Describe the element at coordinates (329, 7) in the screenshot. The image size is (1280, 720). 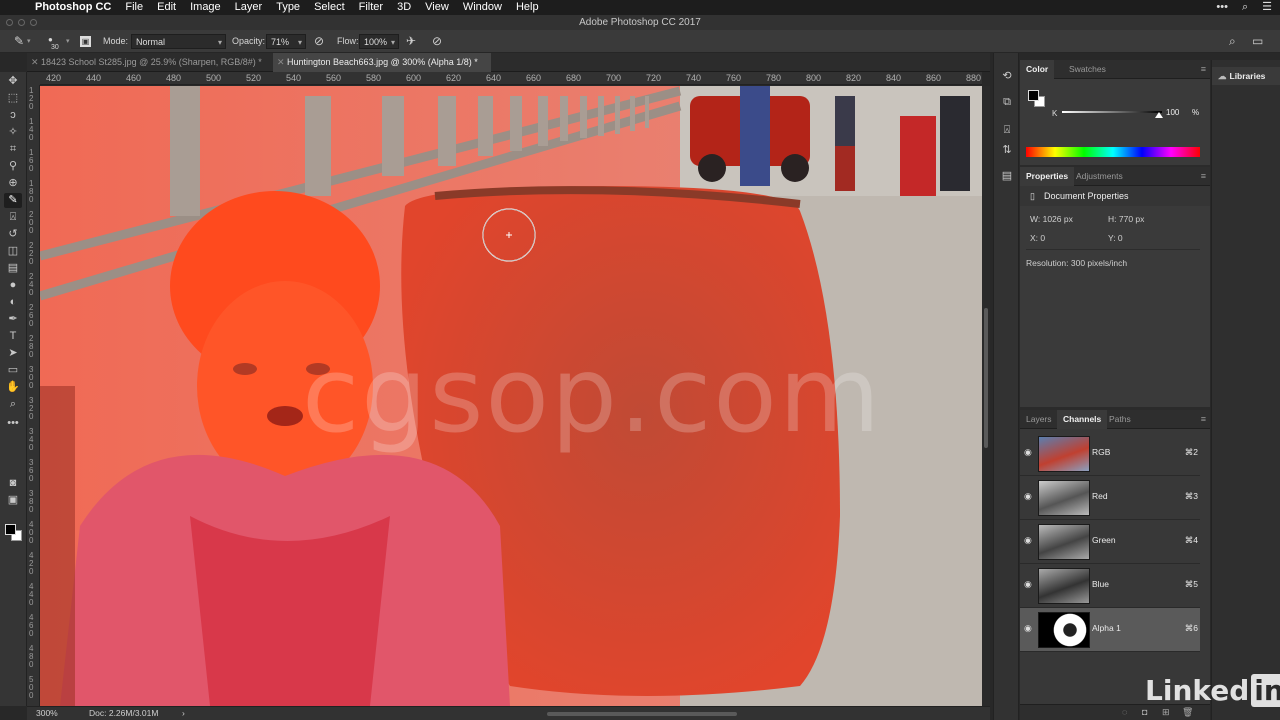
I see `menu-select: Select` at that location.